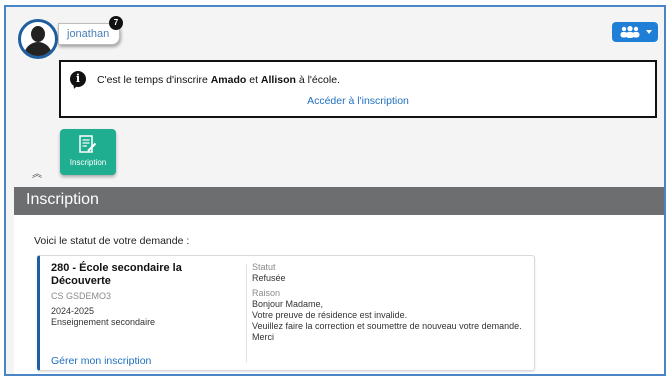 The width and height of the screenshot is (670, 379). Describe the element at coordinates (263, 337) in the screenshot. I see `reason-line: Merci` at that location.